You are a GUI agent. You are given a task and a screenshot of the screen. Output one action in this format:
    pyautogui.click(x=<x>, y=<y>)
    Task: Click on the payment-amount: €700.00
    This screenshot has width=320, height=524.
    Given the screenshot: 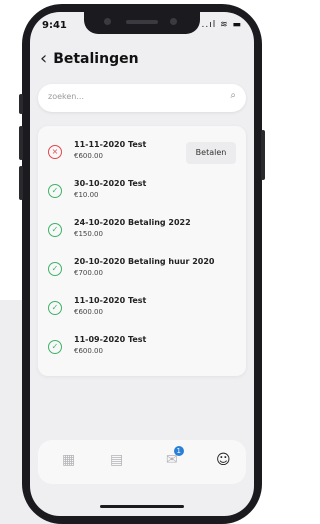 What is the action you would take?
    pyautogui.click(x=88, y=273)
    